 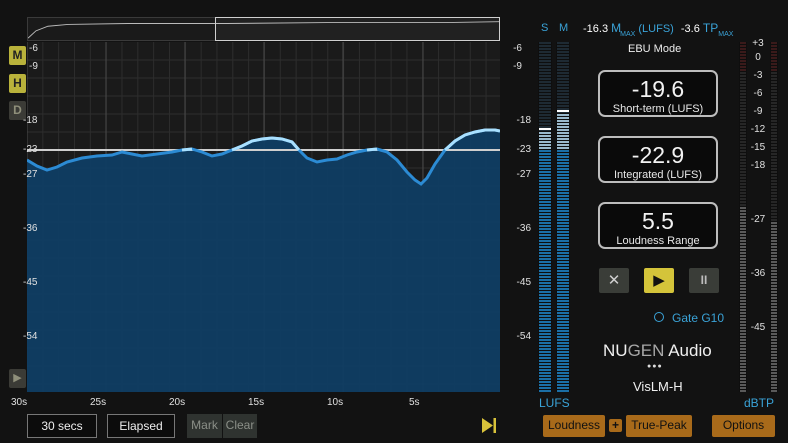 I want to click on duration-select: 30 secs, so click(x=62, y=426).